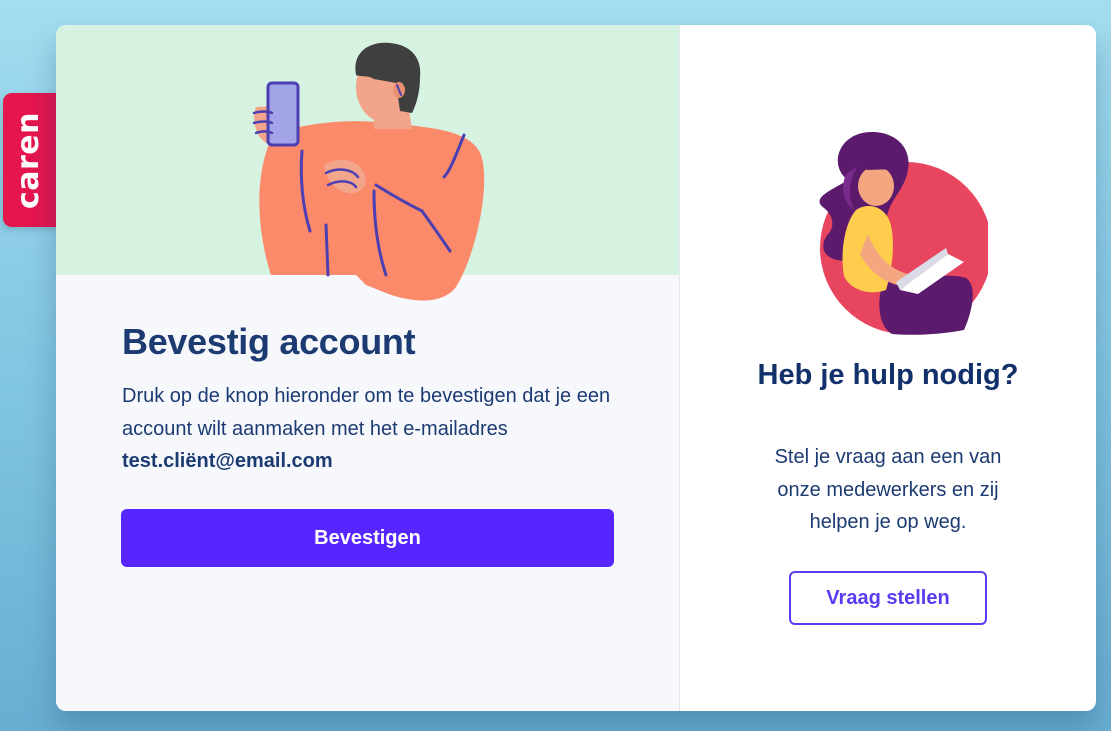 This screenshot has width=1111, height=731. What do you see at coordinates (888, 375) in the screenshot?
I see `help-title: Heb je hulp nodig?` at bounding box center [888, 375].